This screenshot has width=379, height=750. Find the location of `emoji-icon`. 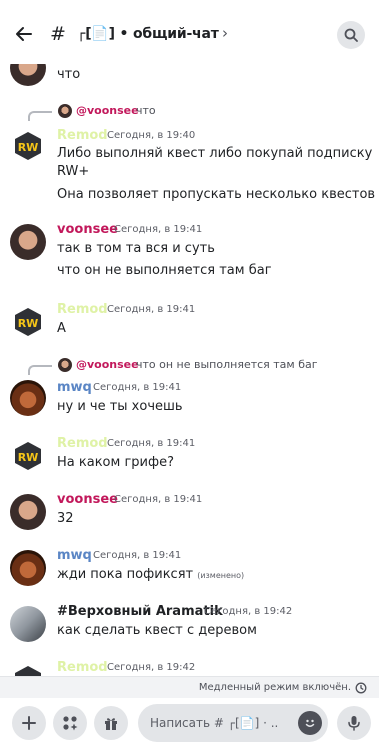

emoji-icon is located at coordinates (310, 723).